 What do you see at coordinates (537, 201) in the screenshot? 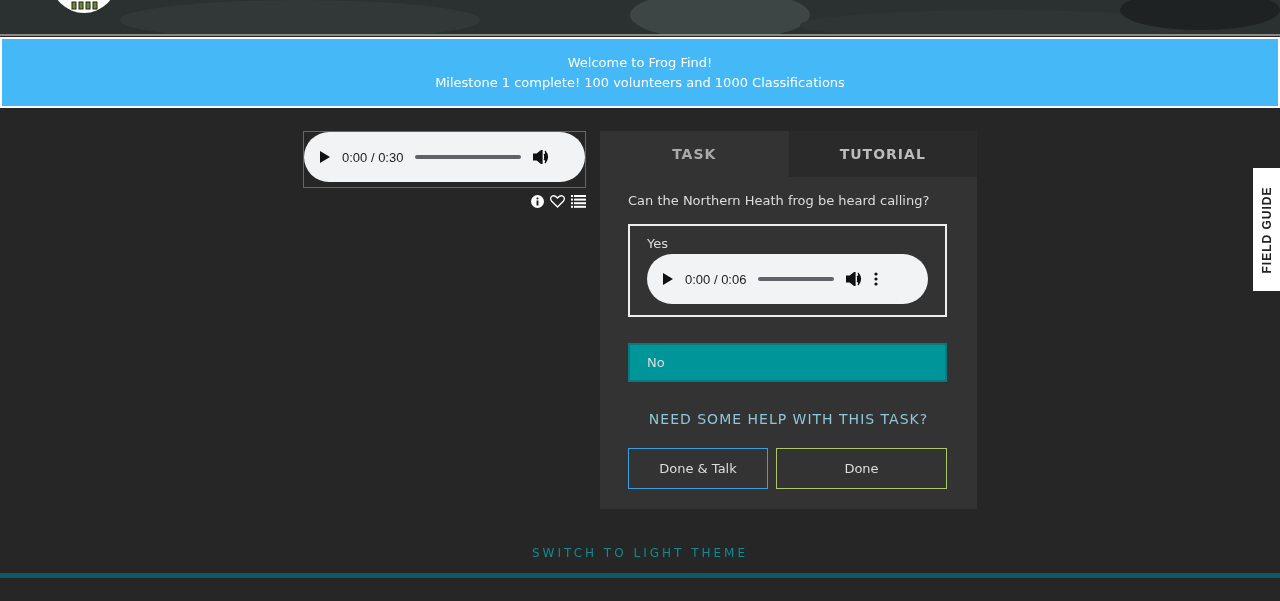
I see `info-icon` at bounding box center [537, 201].